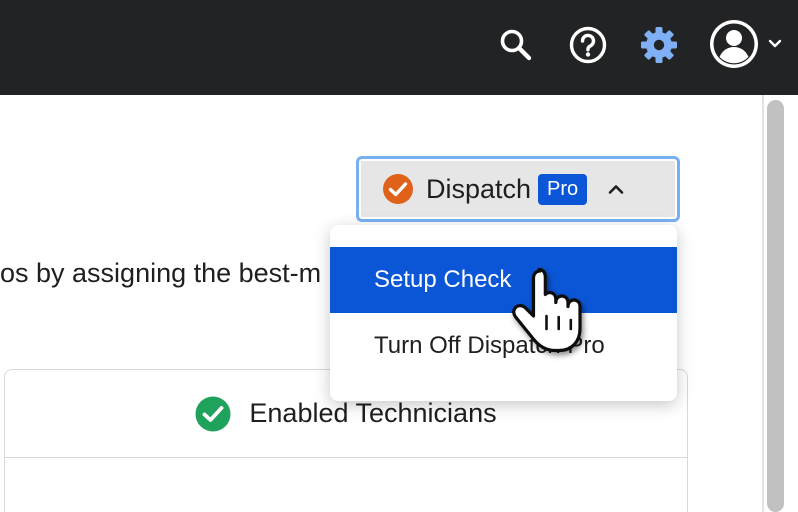 The height and width of the screenshot is (512, 798). I want to click on dispatch-pro-toggle-button: Dispatch Pro, so click(518, 189).